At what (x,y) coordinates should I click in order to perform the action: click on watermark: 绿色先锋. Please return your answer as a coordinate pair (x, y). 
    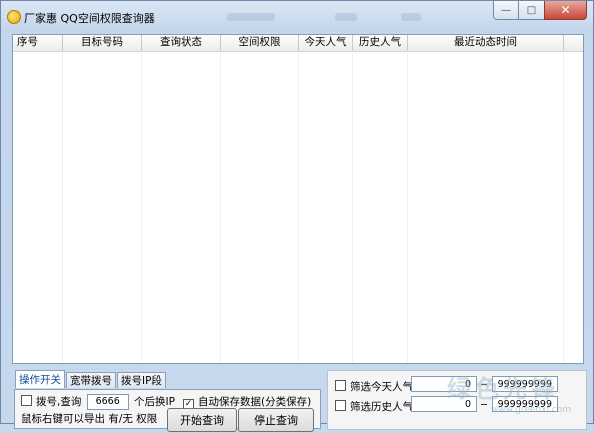
    Looking at the image, I should click on (503, 389).